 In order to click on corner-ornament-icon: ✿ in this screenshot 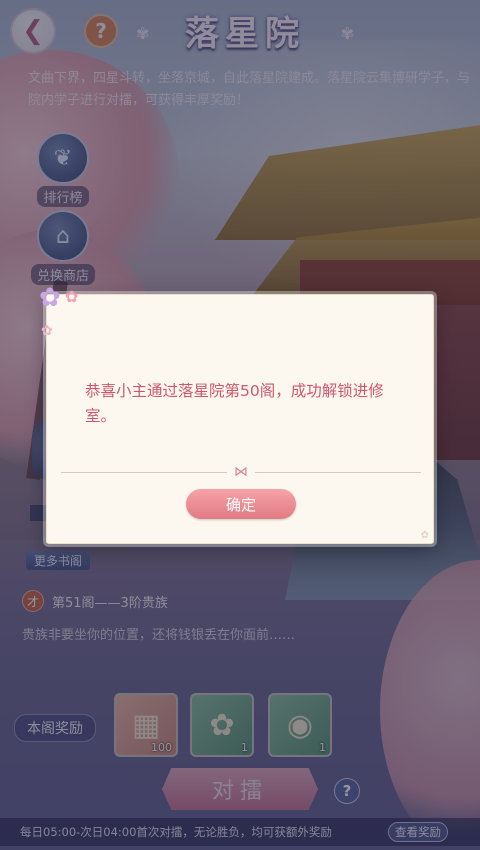, I will do `click(424, 535)`.